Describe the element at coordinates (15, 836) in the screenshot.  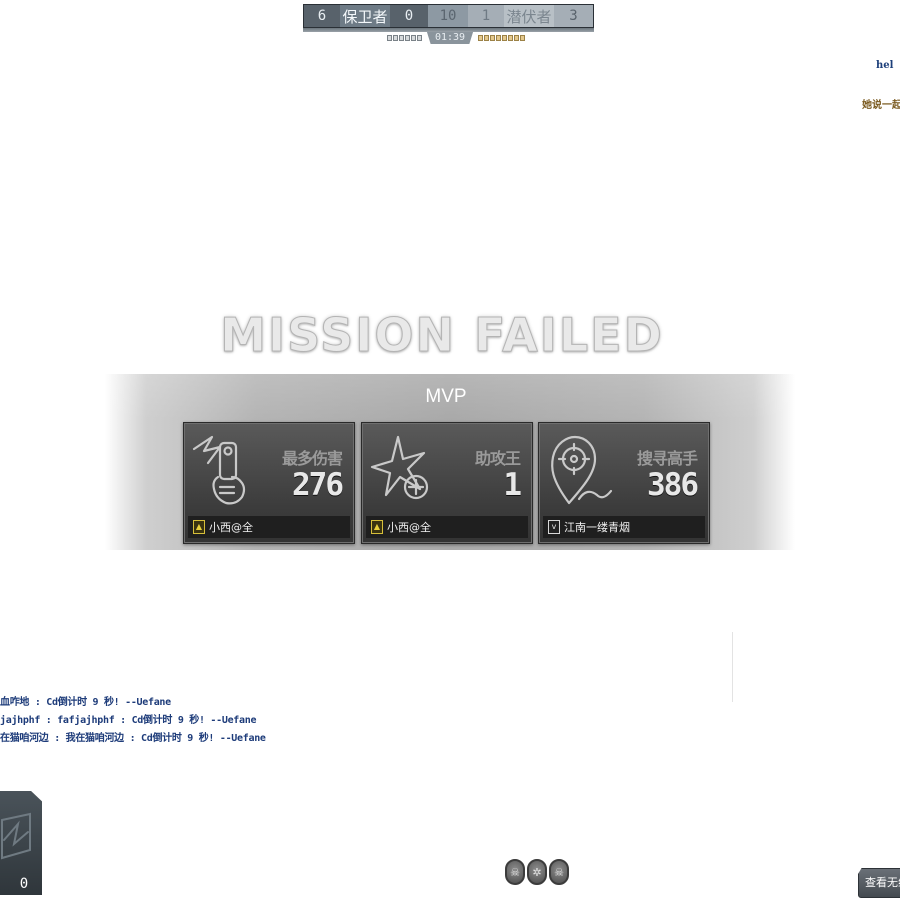
I see `weapon-slot-icon` at that location.